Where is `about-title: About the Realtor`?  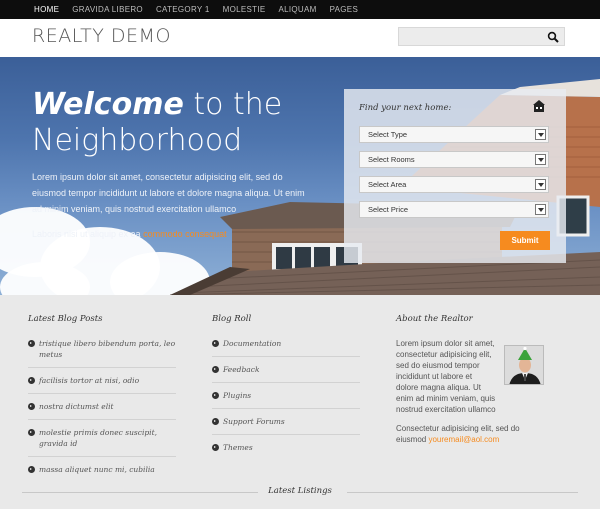
about-title: About the Realtor is located at coordinates (434, 319).